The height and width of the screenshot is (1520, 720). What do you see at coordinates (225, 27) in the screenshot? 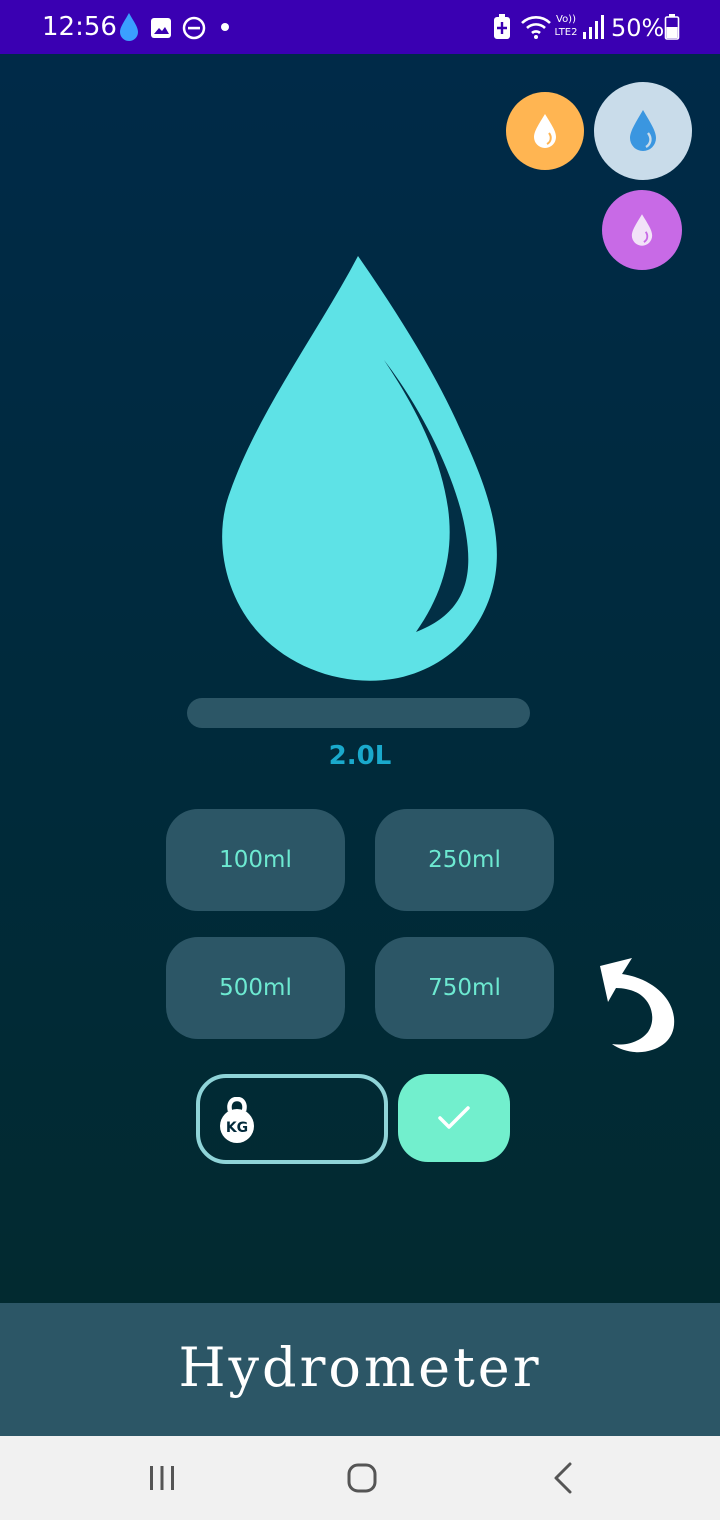
I see `dot-icon` at bounding box center [225, 27].